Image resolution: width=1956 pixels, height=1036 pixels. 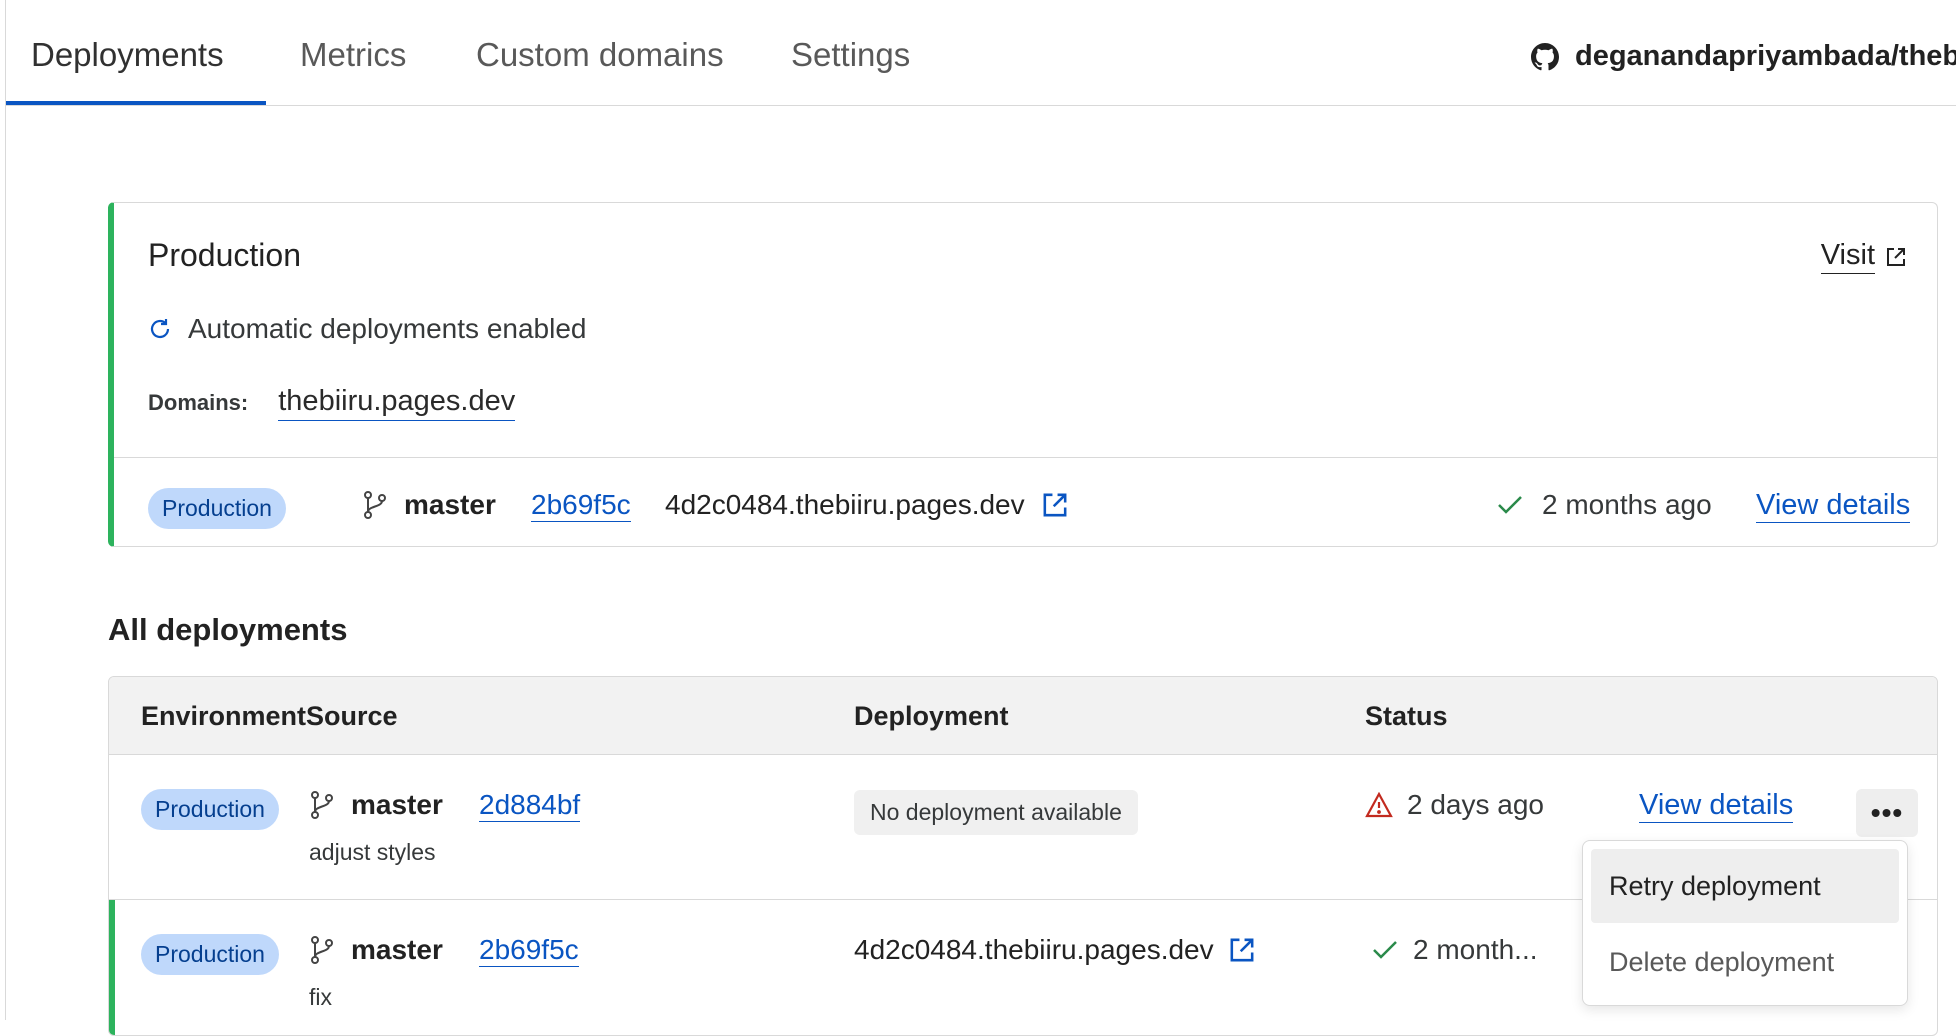 I want to click on production-status: 2 months ago, so click(x=1604, y=505).